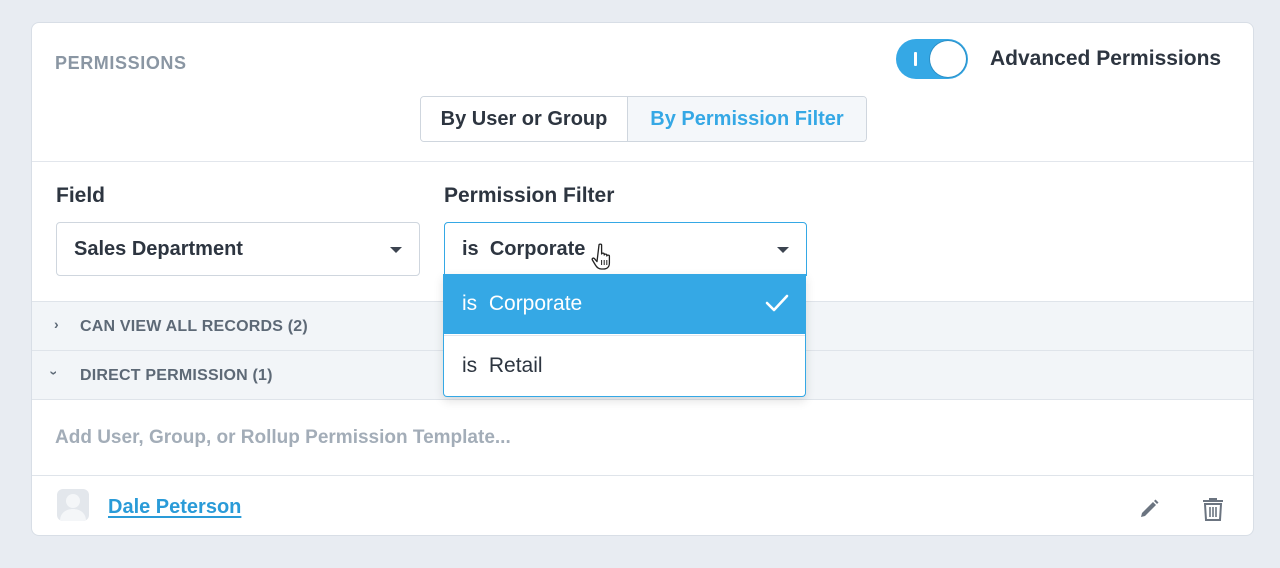  Describe the element at coordinates (535, 303) in the screenshot. I see `option-value: Corporate` at that location.